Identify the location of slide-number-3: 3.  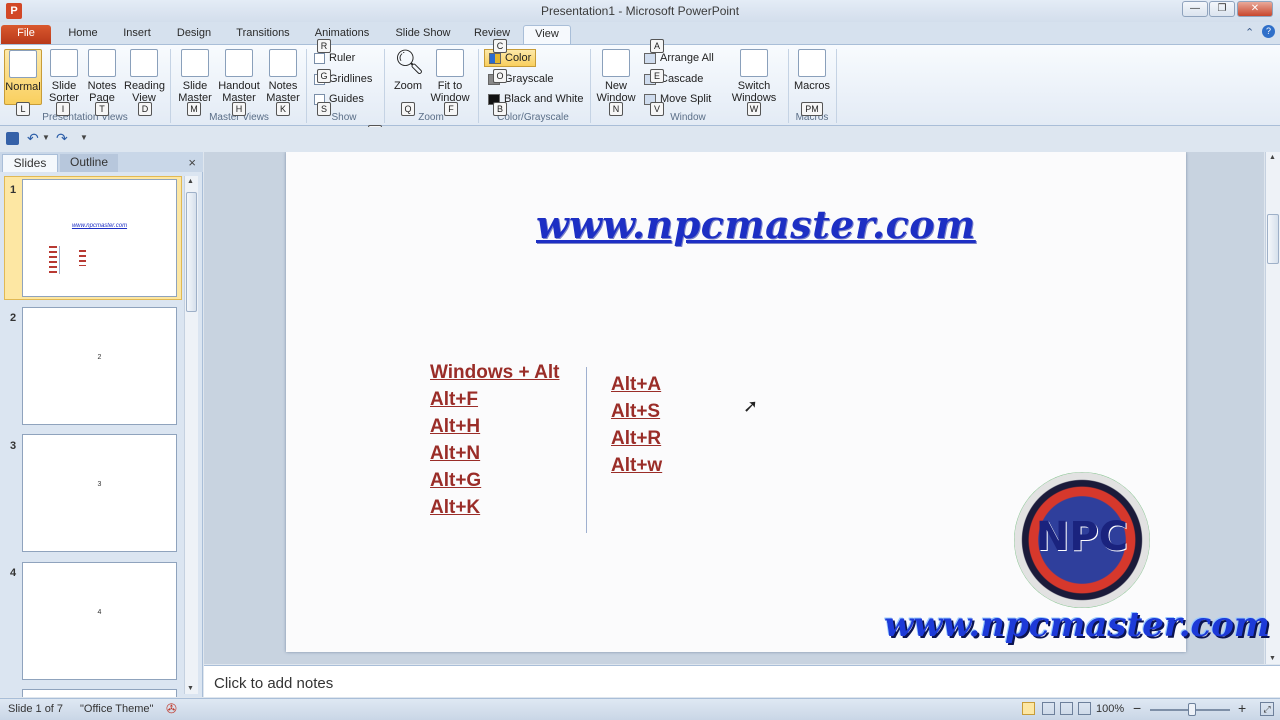
(13, 446).